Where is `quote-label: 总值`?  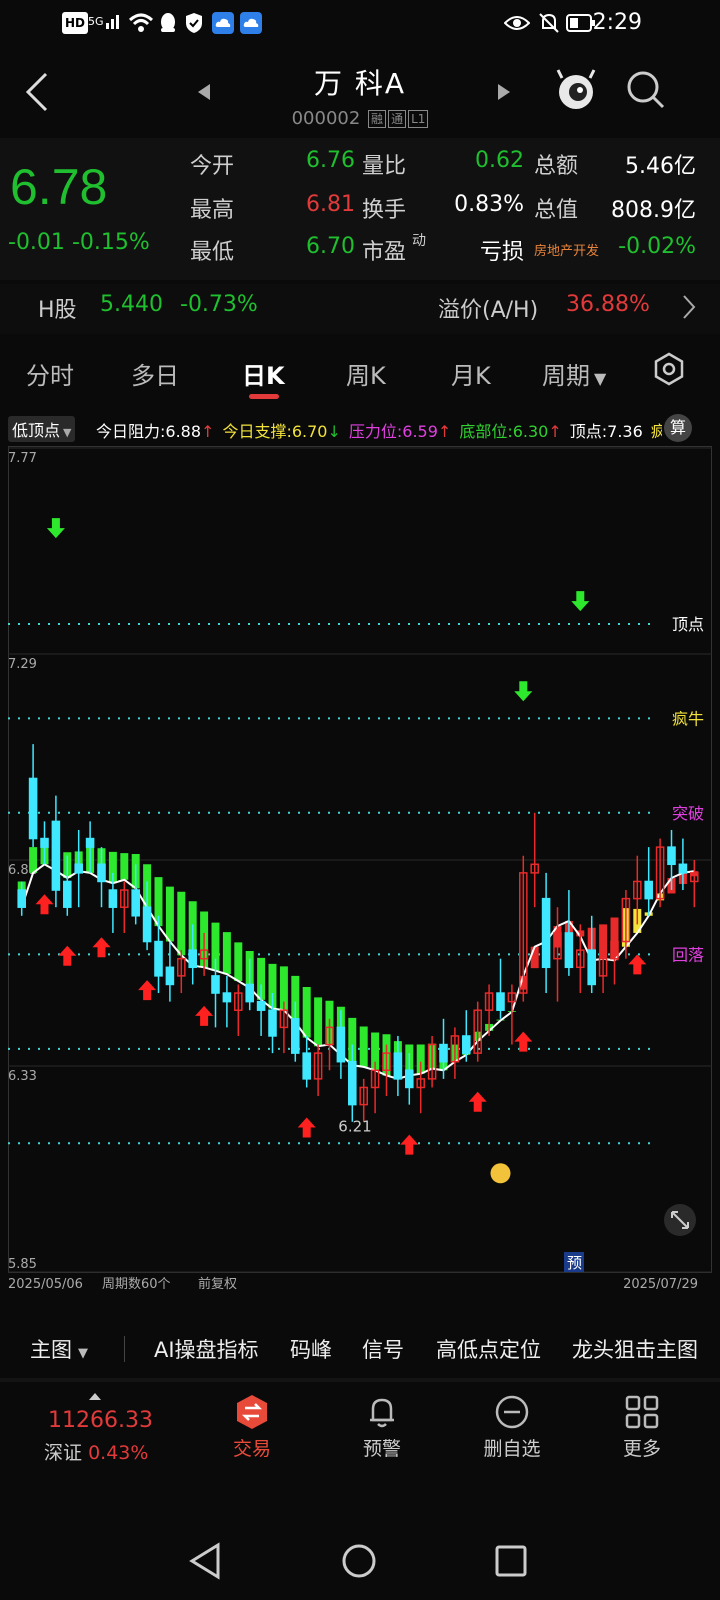
quote-label: 总值 is located at coordinates (556, 210).